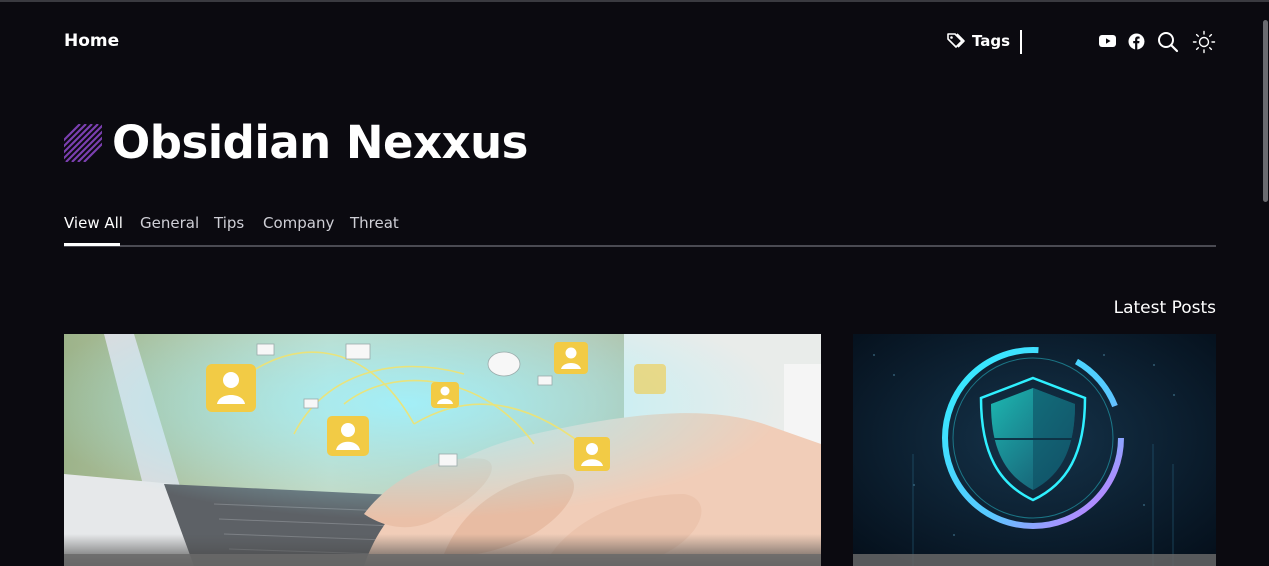 This screenshot has height=566, width=1269. I want to click on search-icon, so click(1168, 42).